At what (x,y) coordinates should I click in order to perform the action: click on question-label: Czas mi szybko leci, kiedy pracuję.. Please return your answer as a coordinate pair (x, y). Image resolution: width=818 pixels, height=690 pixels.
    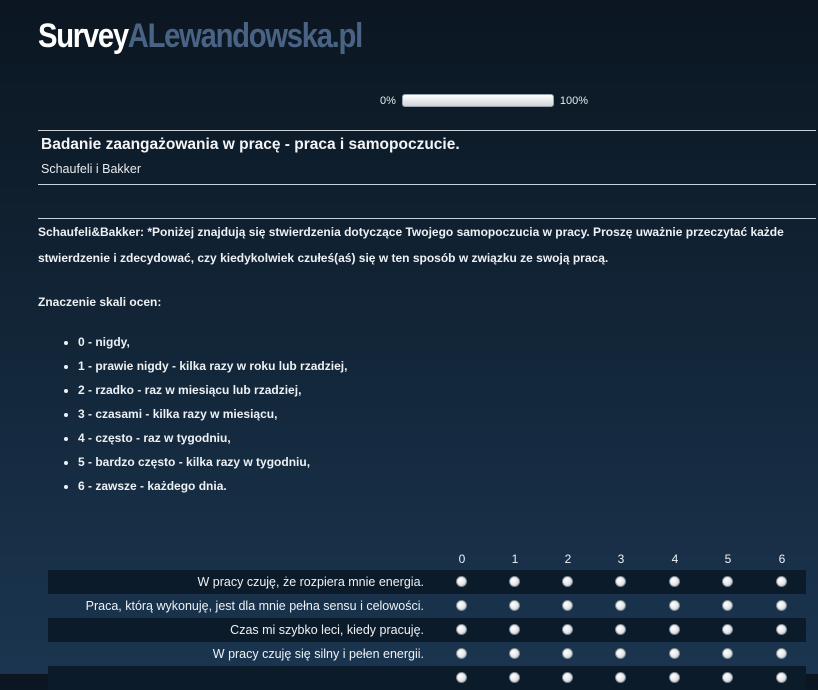
    Looking at the image, I should click on (327, 630).